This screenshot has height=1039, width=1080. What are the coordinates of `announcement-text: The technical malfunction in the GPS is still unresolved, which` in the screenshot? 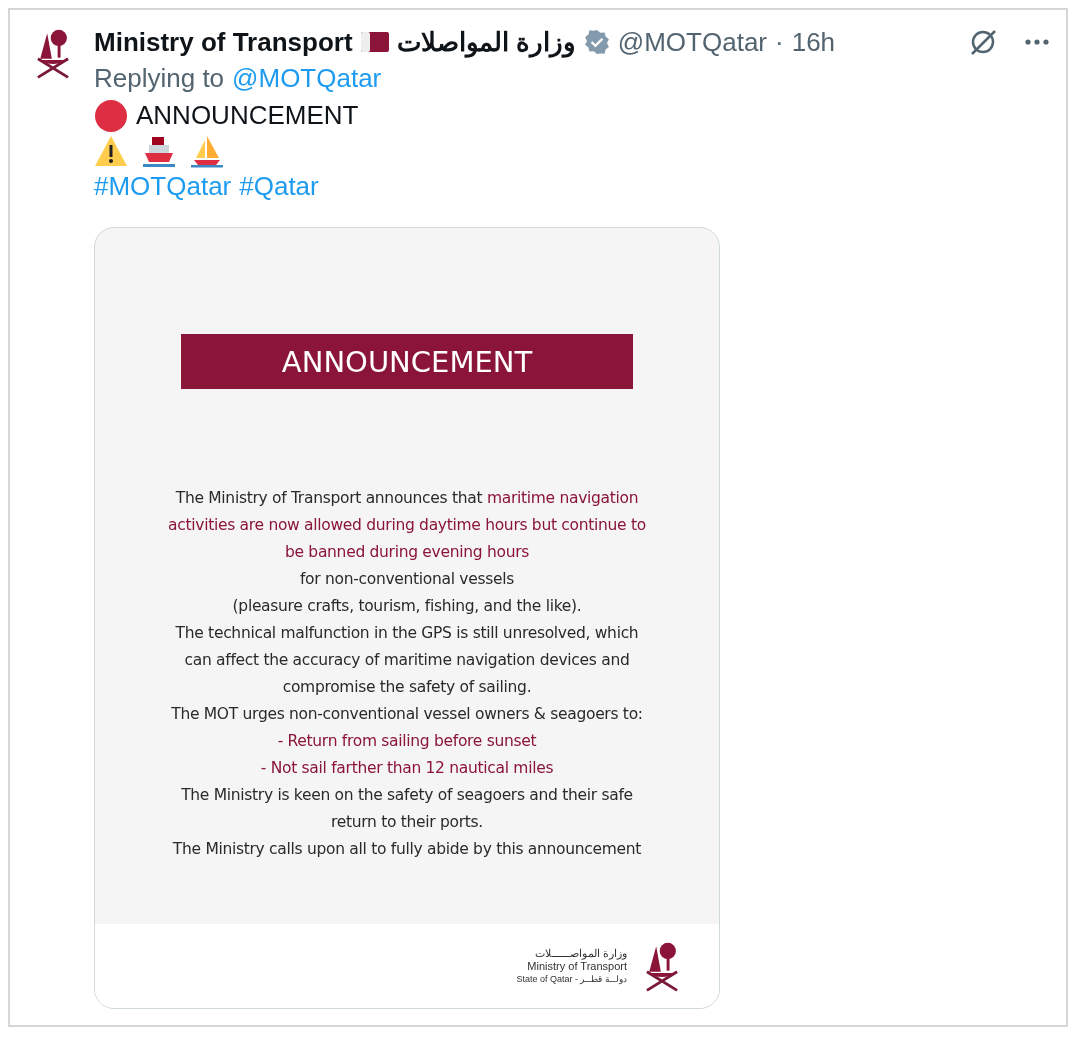 It's located at (407, 633).